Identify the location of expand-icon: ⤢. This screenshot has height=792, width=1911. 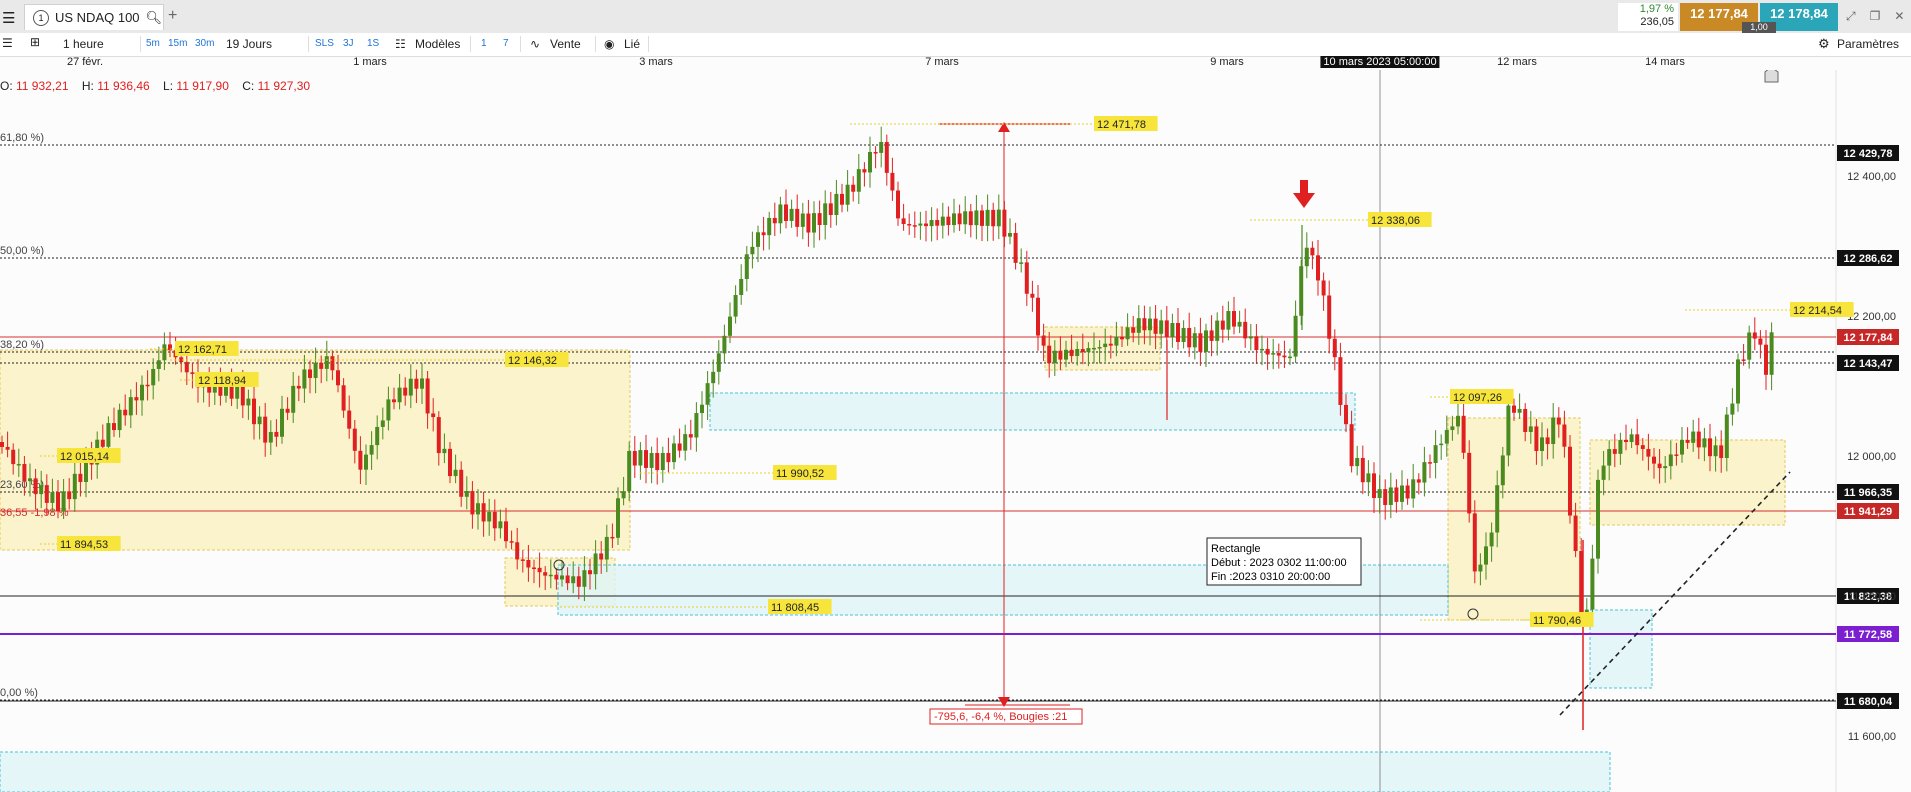
(1851, 16).